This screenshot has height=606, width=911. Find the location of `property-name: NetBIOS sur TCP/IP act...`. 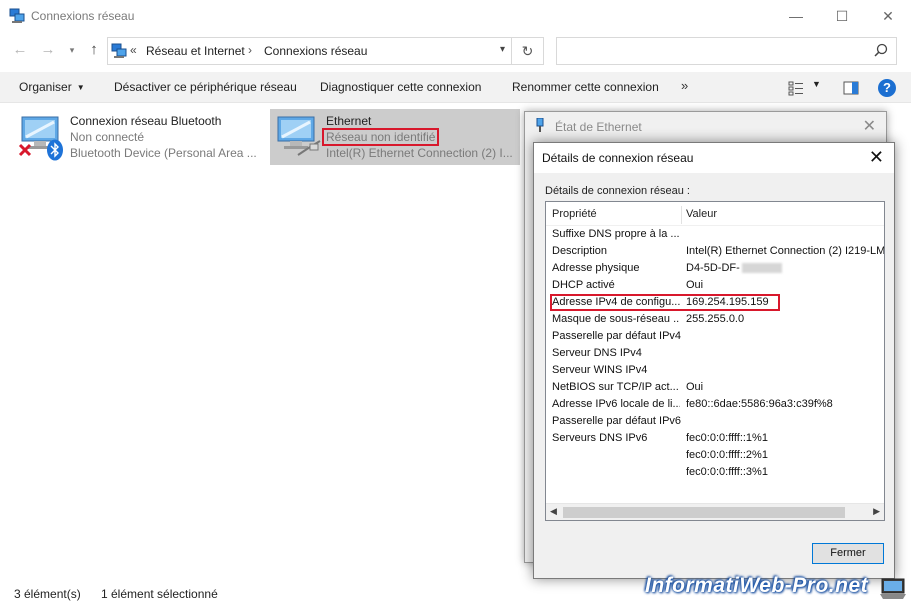

property-name: NetBIOS sur TCP/IP act... is located at coordinates (615, 387).